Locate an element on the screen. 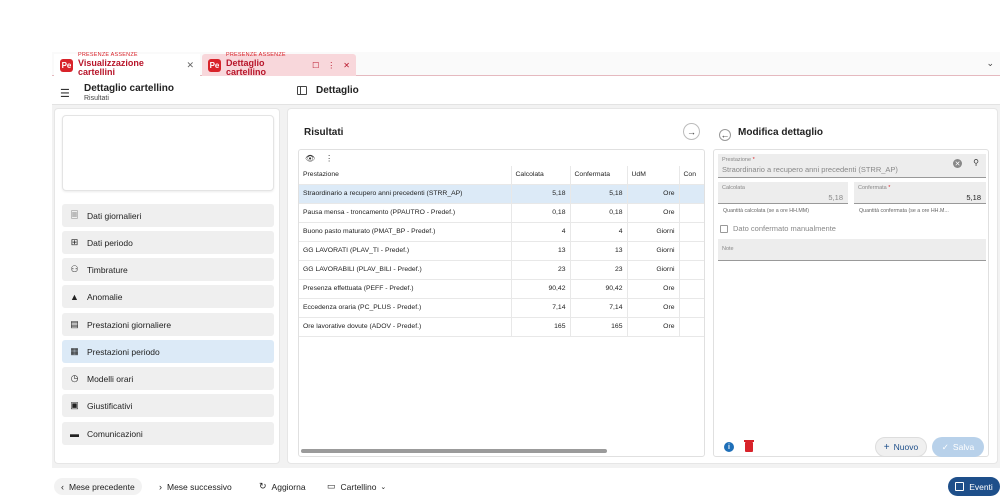  page-subtitle: Risultati is located at coordinates (96, 98).